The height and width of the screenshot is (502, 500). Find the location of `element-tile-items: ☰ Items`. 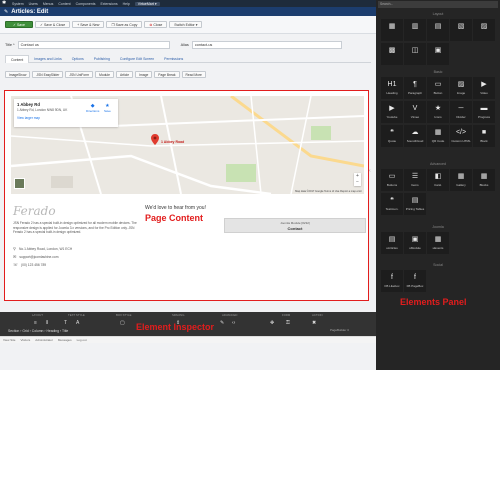

element-tile-items: ☰ Items is located at coordinates (415, 180).